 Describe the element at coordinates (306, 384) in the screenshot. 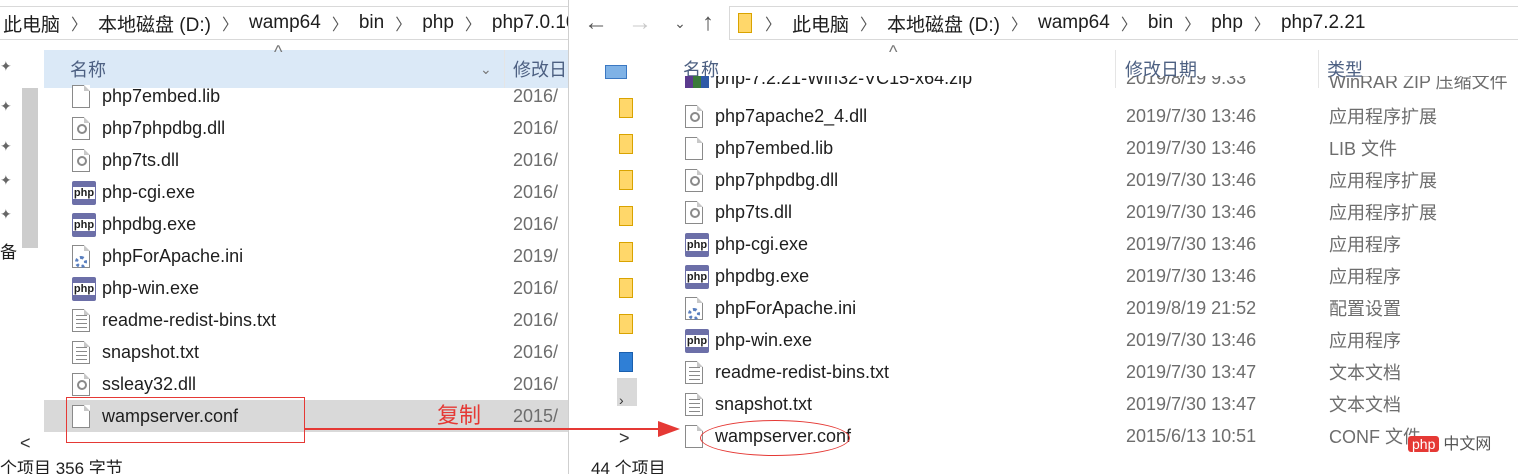

I see `file-row: ssleay32.dll 2016/` at that location.